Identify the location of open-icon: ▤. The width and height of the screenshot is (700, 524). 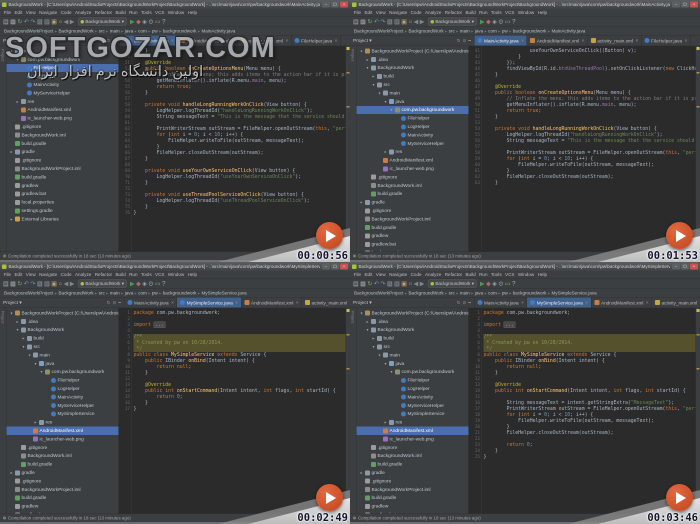
(6, 22).